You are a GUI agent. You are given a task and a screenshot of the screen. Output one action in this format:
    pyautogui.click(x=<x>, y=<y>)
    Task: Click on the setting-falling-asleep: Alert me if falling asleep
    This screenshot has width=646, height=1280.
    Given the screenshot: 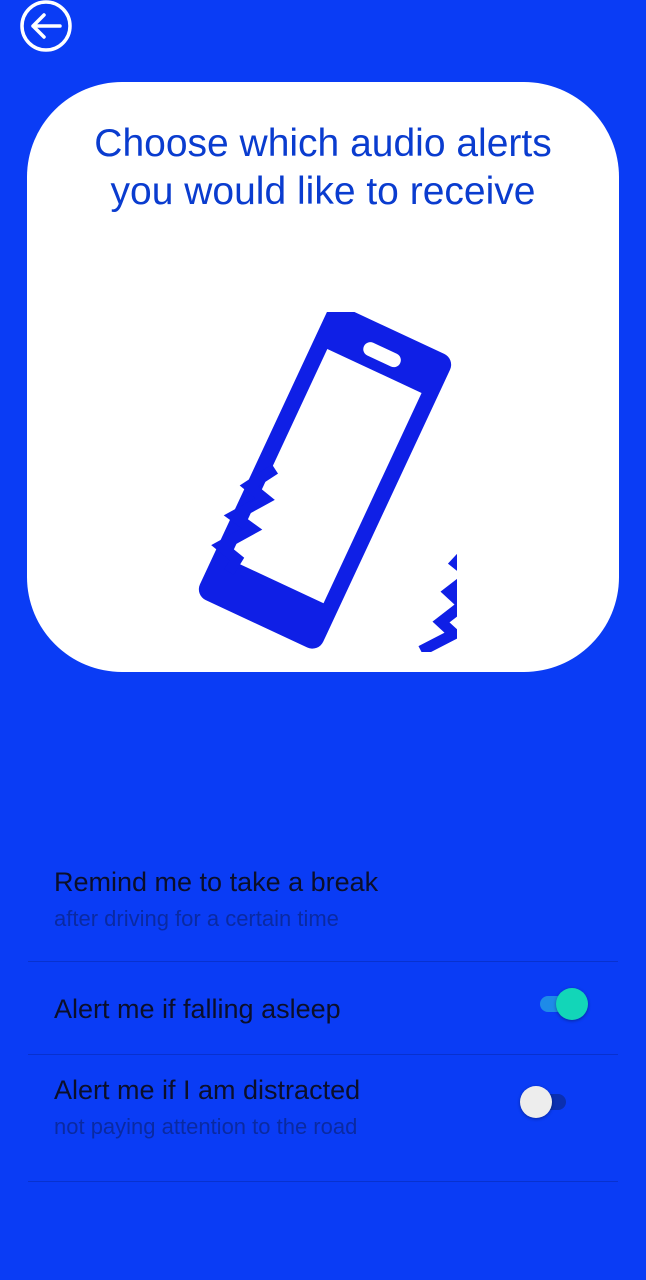 What is the action you would take?
    pyautogui.click(x=323, y=1008)
    